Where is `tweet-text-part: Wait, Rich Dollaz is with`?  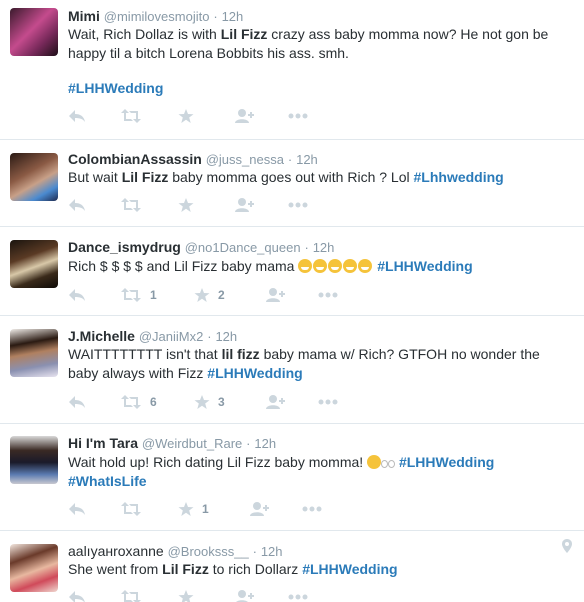 tweet-text-part: Wait, Rich Dollaz is with is located at coordinates (144, 34).